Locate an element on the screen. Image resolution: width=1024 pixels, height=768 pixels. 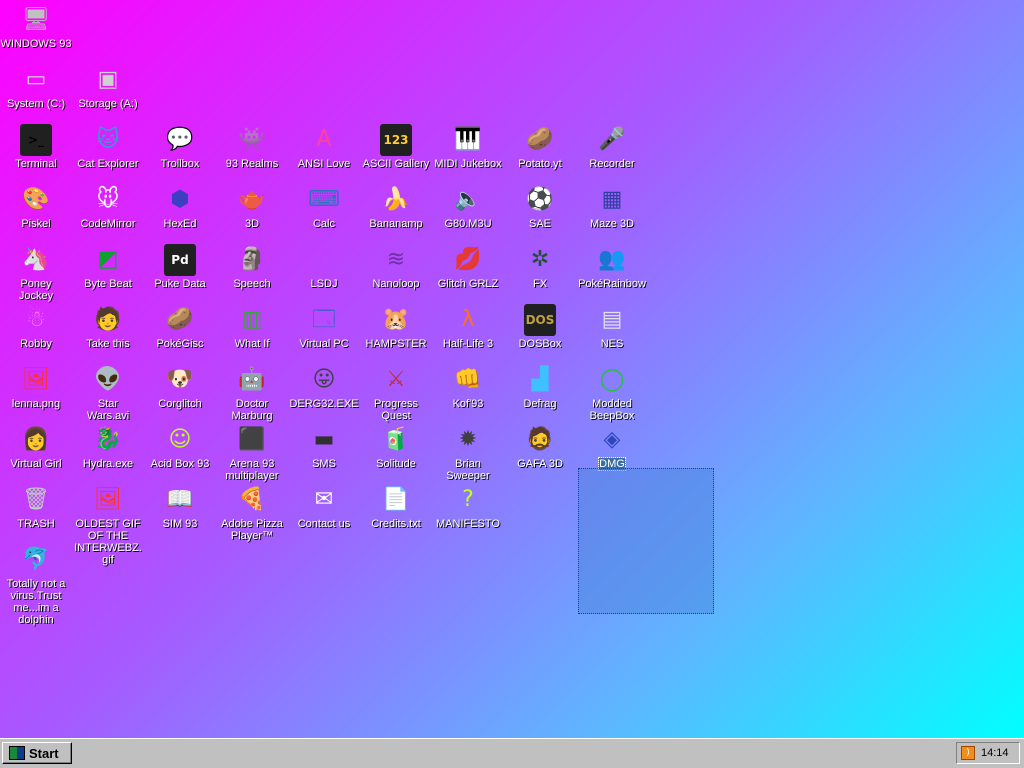
start-button: Start is located at coordinates (37, 753).